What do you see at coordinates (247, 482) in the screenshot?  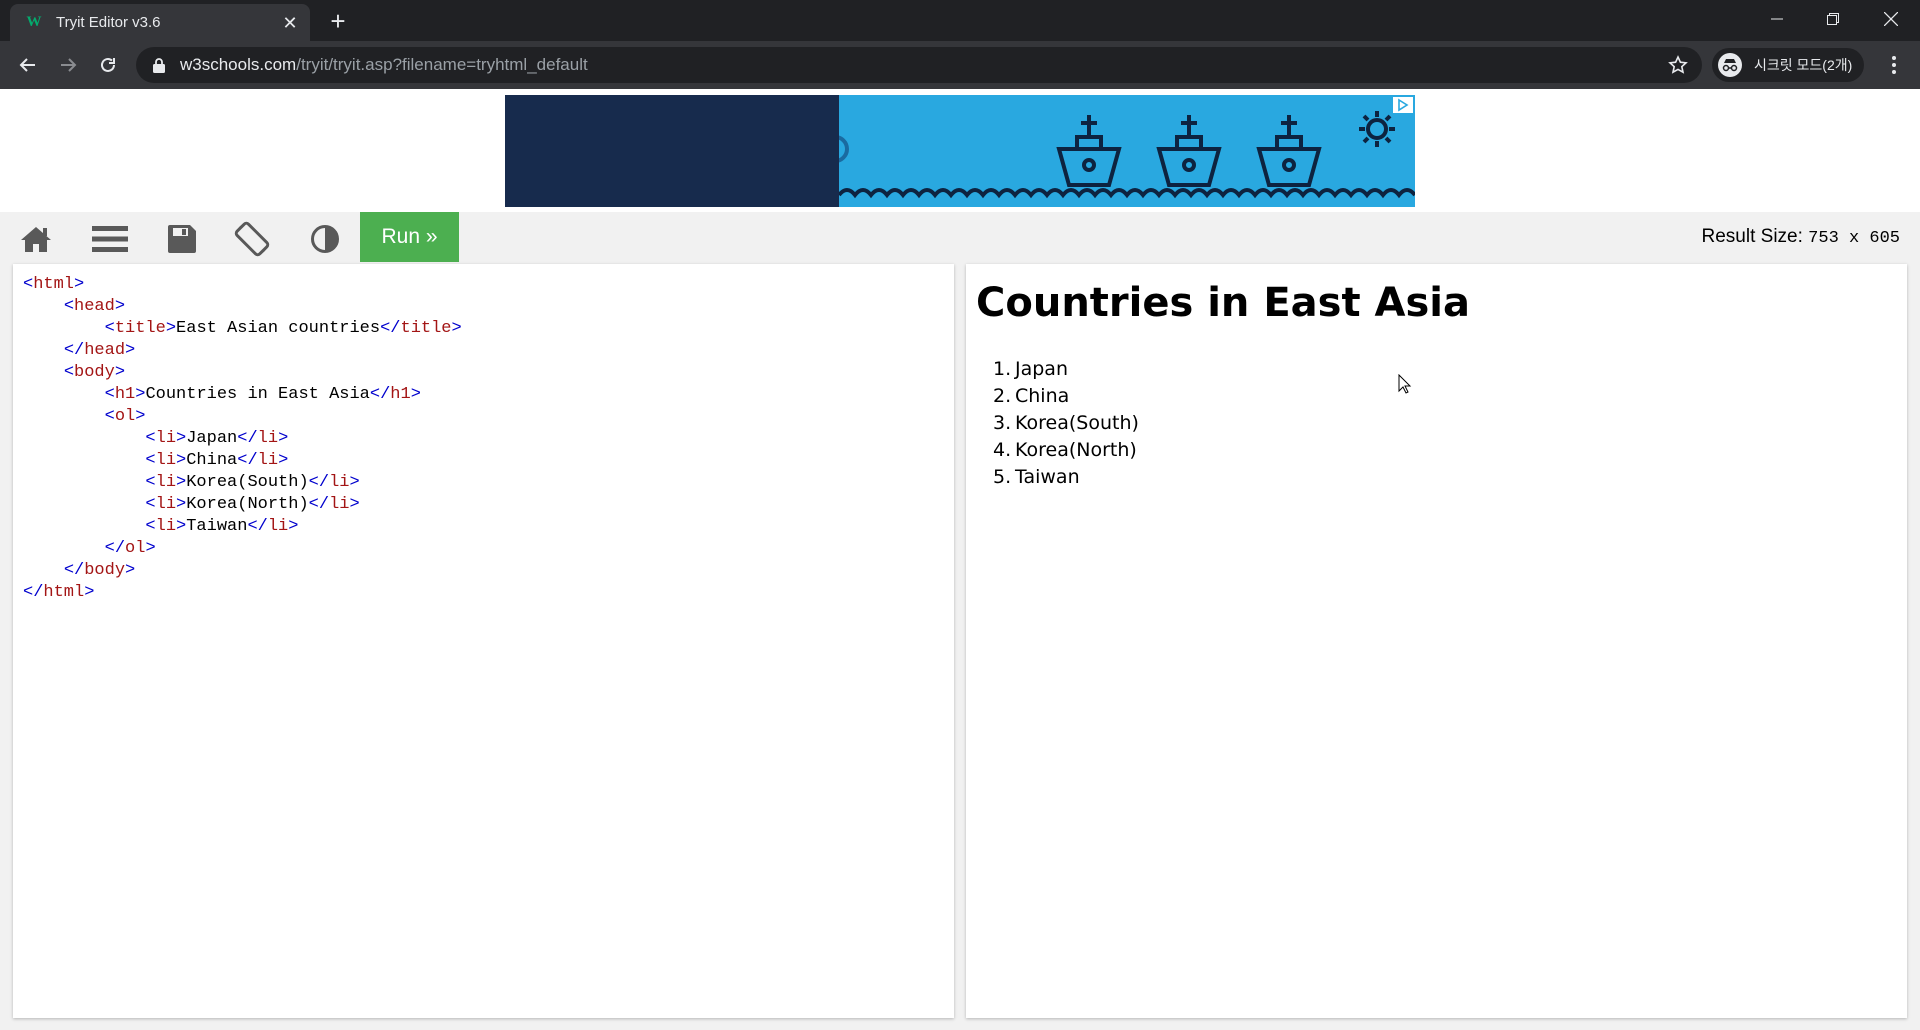 I see `code-text-token: Korea(South)` at bounding box center [247, 482].